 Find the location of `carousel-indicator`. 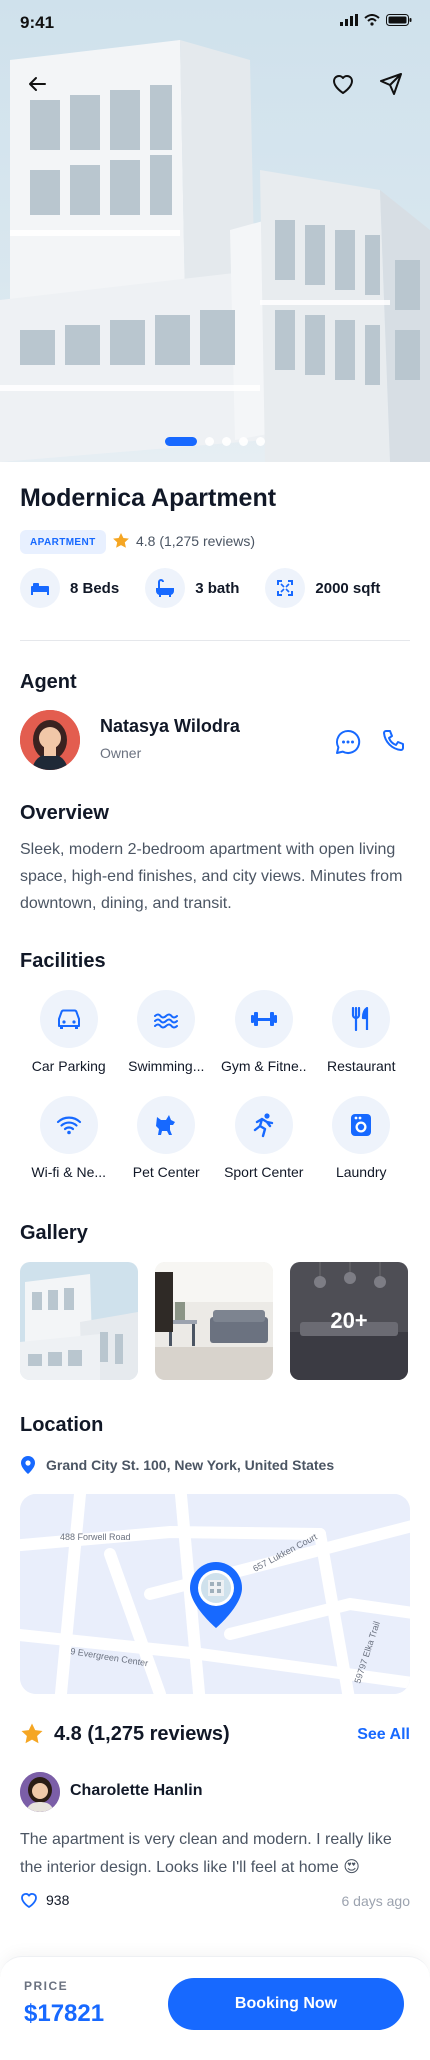

carousel-indicator is located at coordinates (215, 441).